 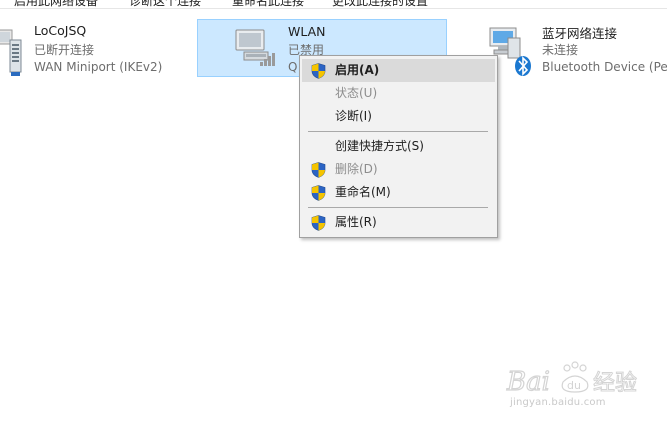 I want to click on menu-item-create-shortcut: 创建快捷方式(S), so click(x=398, y=146).